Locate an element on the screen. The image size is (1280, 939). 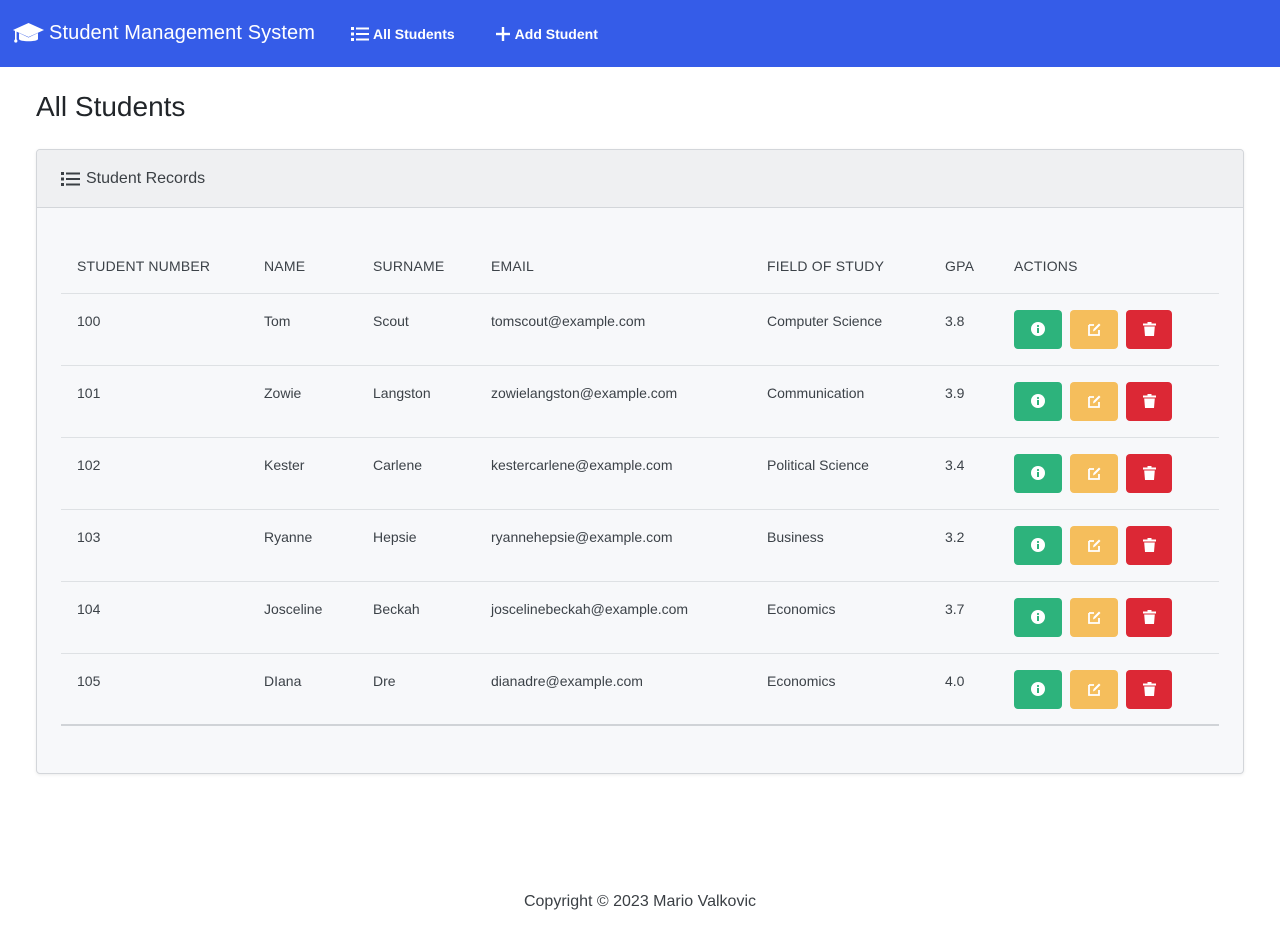
footer-copyright: Copyright © 2023 Mario Valkovic is located at coordinates (640, 901).